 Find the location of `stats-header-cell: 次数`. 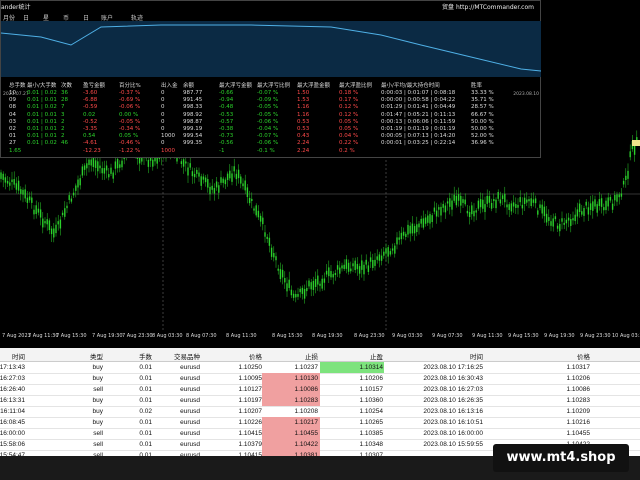

stats-header-cell: 次数 is located at coordinates (67, 86).